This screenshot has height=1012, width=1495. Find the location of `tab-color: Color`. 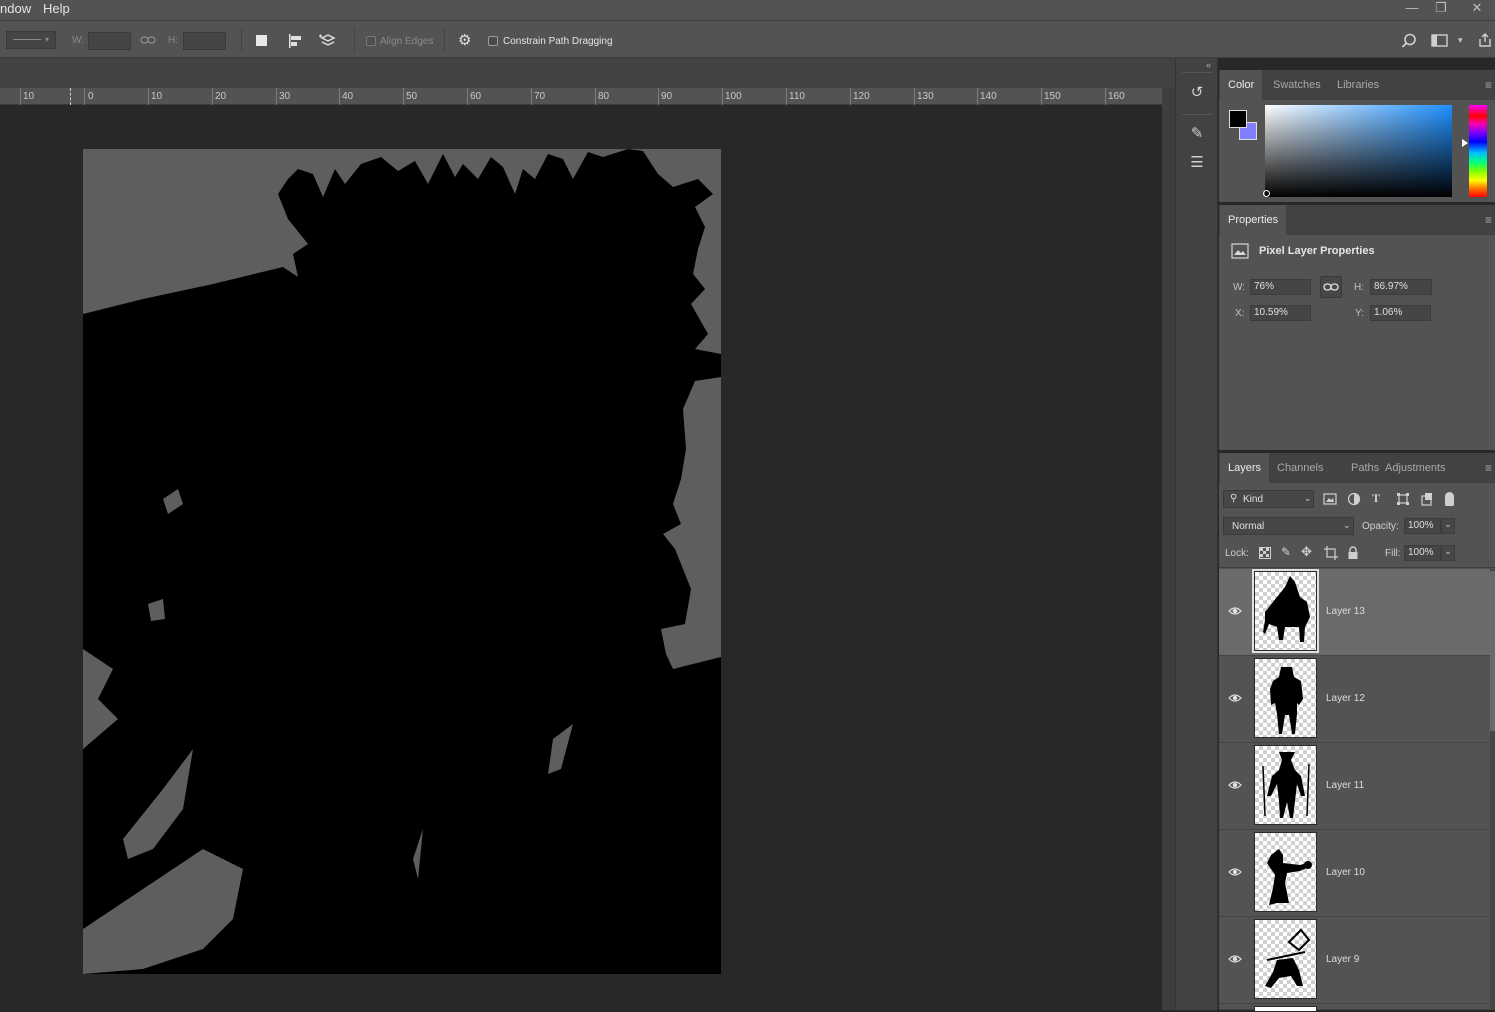

tab-color: Color is located at coordinates (1241, 85).